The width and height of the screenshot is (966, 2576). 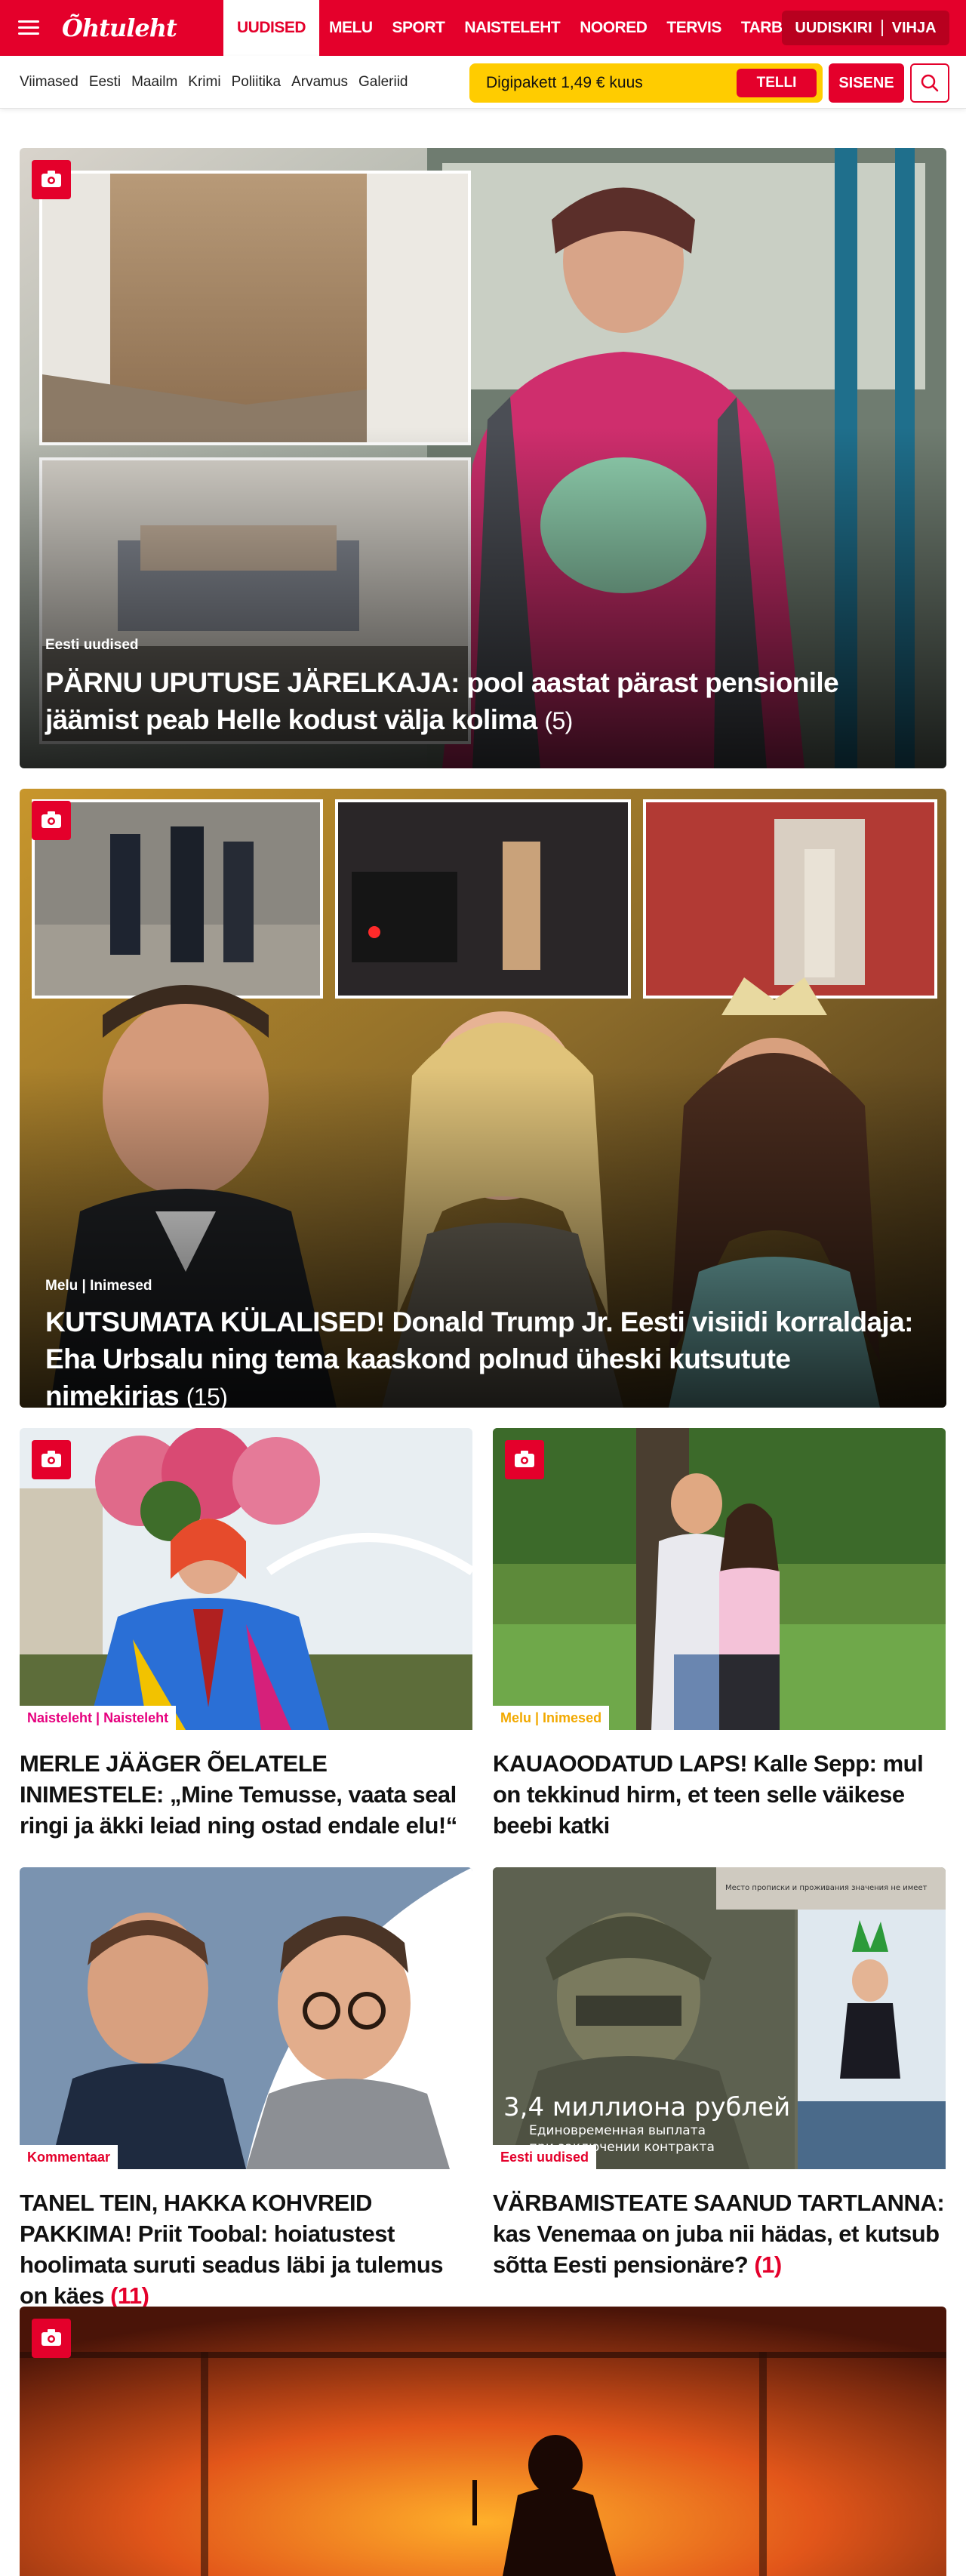 I want to click on subnav-item-poliitika: Poliitika, so click(x=256, y=82).